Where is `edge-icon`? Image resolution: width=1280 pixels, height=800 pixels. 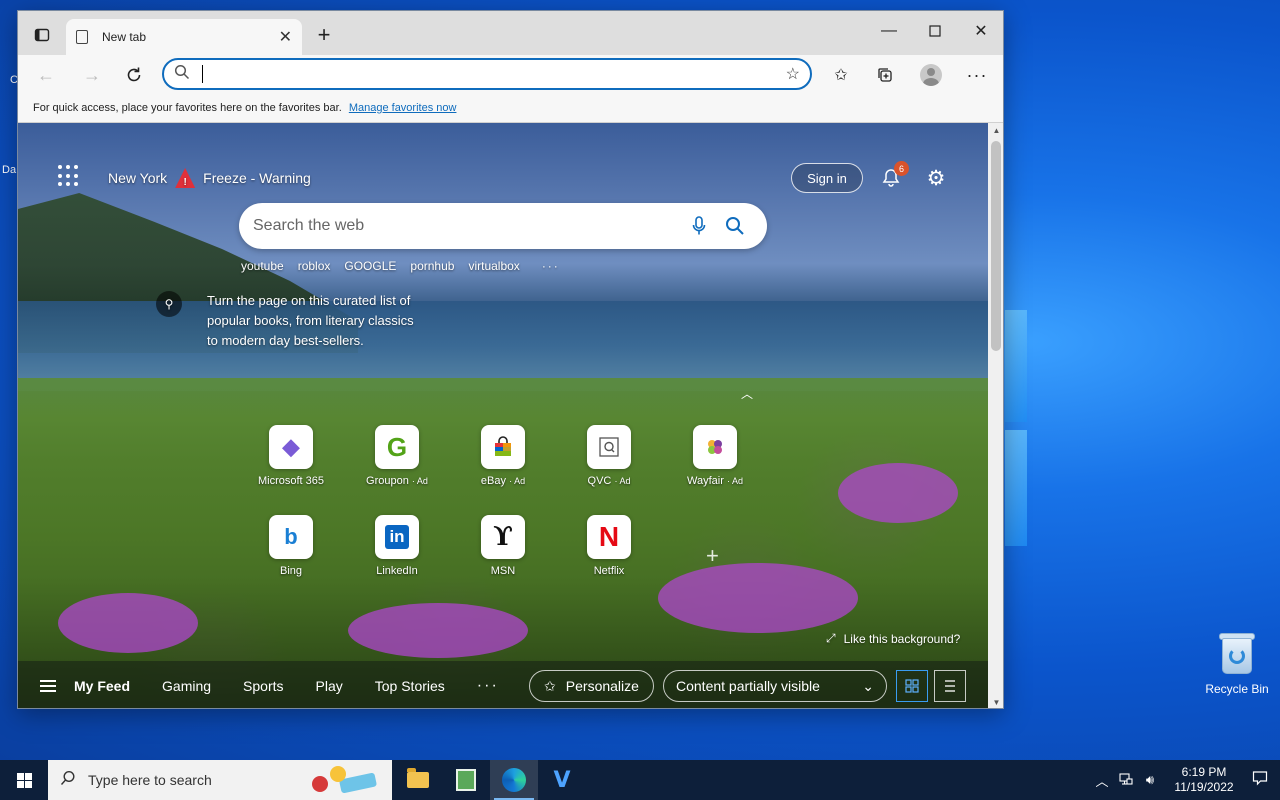 edge-icon is located at coordinates (514, 780).